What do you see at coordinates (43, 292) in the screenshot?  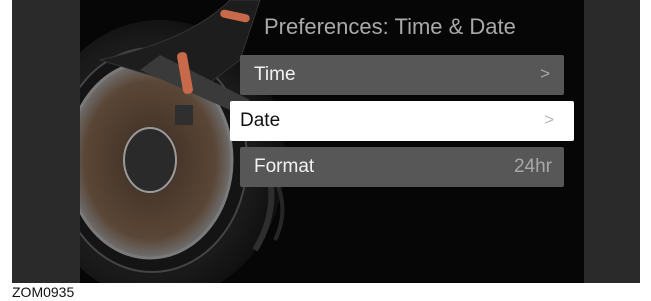 I see `figure-code: ZOM0935` at bounding box center [43, 292].